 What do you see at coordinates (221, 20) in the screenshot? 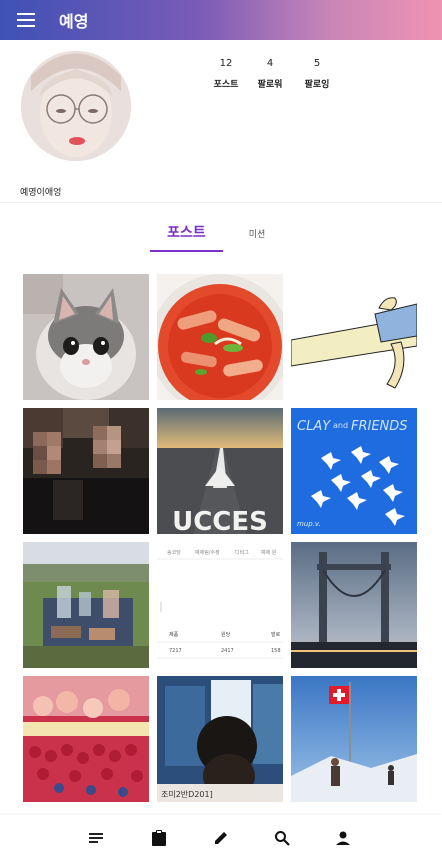
I see `app-bar: 예영` at bounding box center [221, 20].